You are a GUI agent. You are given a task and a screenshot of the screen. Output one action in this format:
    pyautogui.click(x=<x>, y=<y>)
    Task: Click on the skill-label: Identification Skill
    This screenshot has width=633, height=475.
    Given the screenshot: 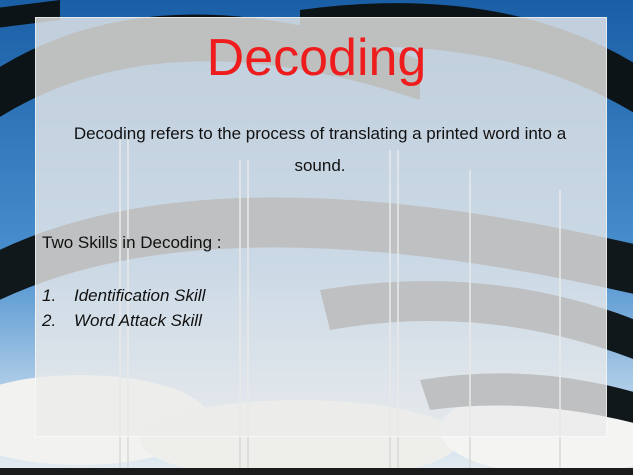 What is the action you would take?
    pyautogui.click(x=140, y=295)
    